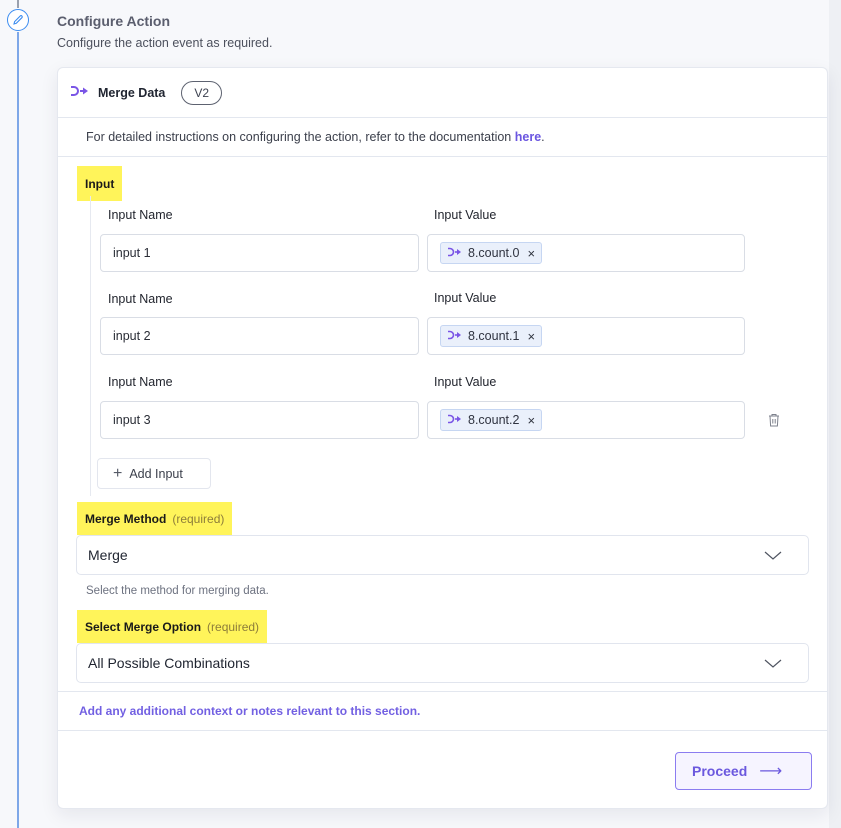 The height and width of the screenshot is (828, 841). What do you see at coordinates (177, 591) in the screenshot?
I see `merge-method-help: Select the method for merging data.` at bounding box center [177, 591].